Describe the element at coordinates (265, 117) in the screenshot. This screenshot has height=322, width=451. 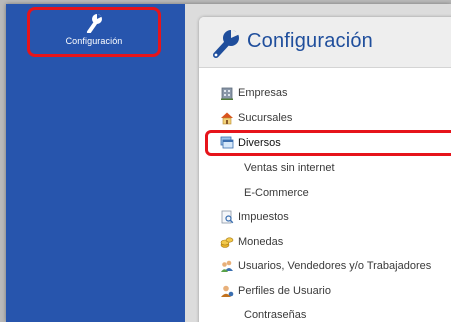
I see `menu-item-label: Sucursales` at that location.